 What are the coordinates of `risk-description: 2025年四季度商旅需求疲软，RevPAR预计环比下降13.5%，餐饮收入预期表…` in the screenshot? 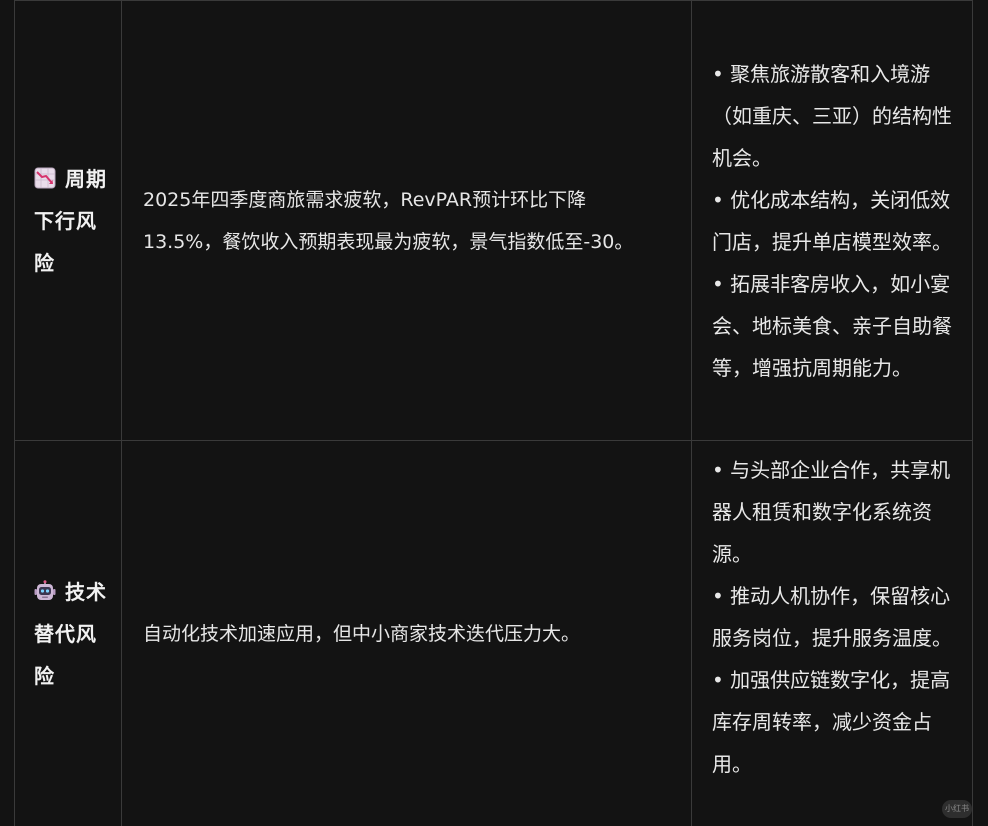 It's located at (388, 220).